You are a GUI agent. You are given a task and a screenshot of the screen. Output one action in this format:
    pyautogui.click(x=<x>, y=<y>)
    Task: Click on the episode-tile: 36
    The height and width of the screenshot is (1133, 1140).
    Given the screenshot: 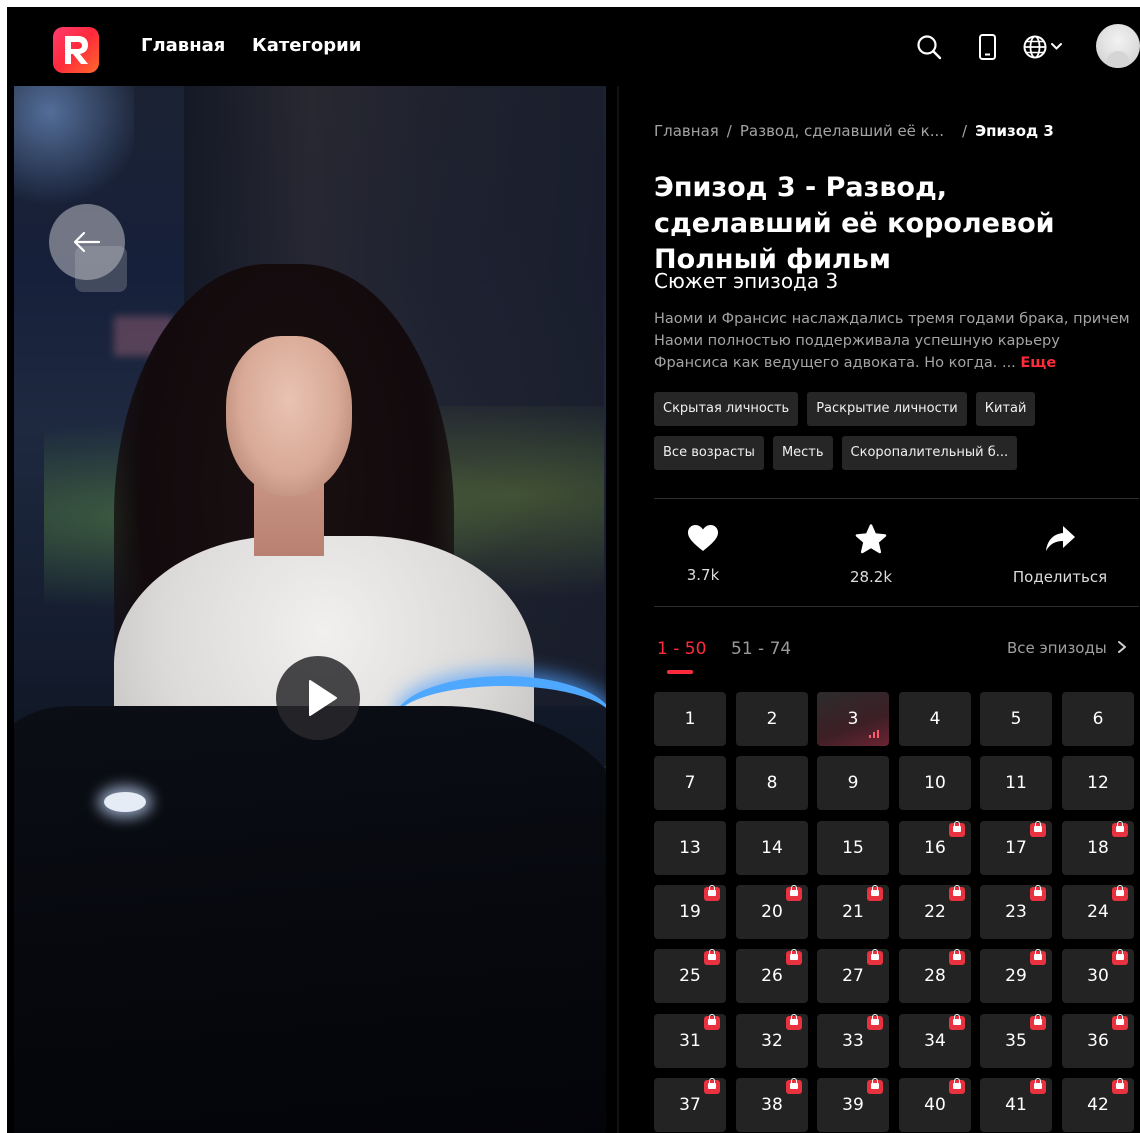 What is the action you would take?
    pyautogui.click(x=1098, y=1041)
    